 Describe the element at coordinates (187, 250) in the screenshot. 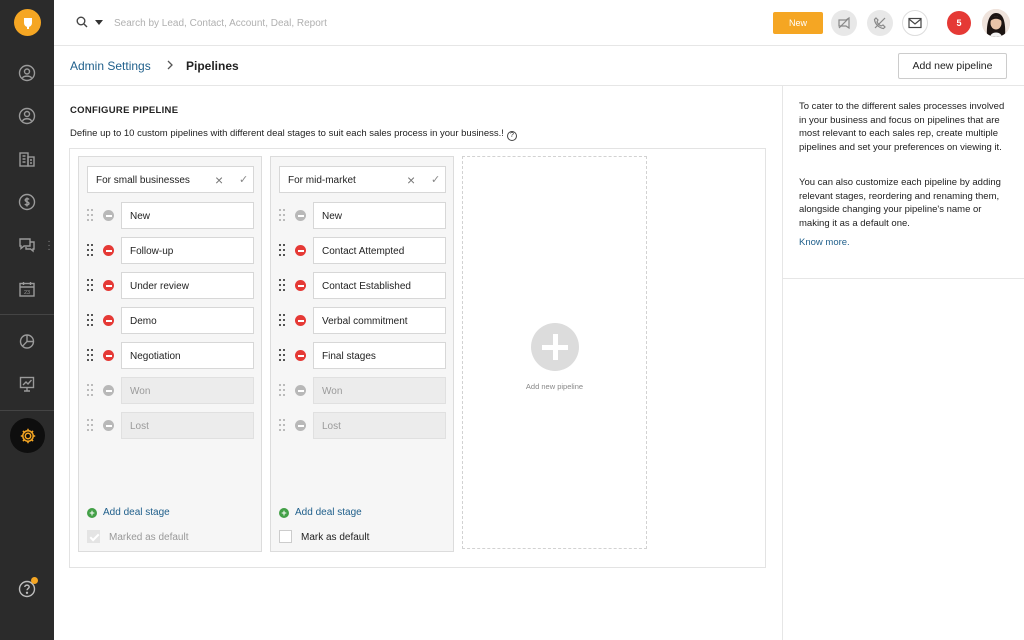

I see `stage-name-field: Follow-up` at that location.